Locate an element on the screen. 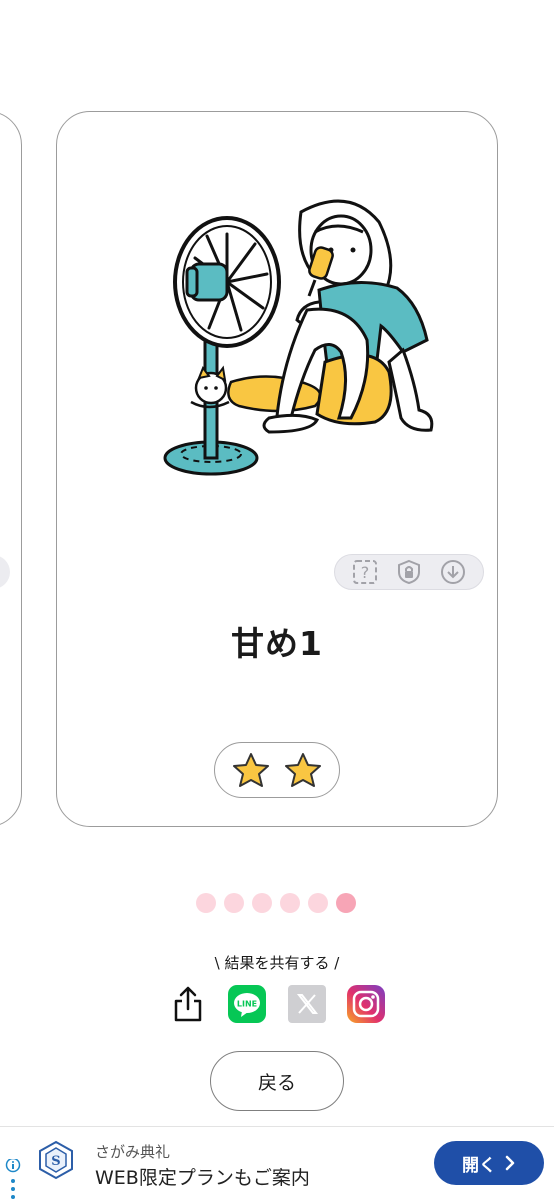 The height and width of the screenshot is (1199, 554). ad-subtitle: さがみ典礼 is located at coordinates (133, 1152).